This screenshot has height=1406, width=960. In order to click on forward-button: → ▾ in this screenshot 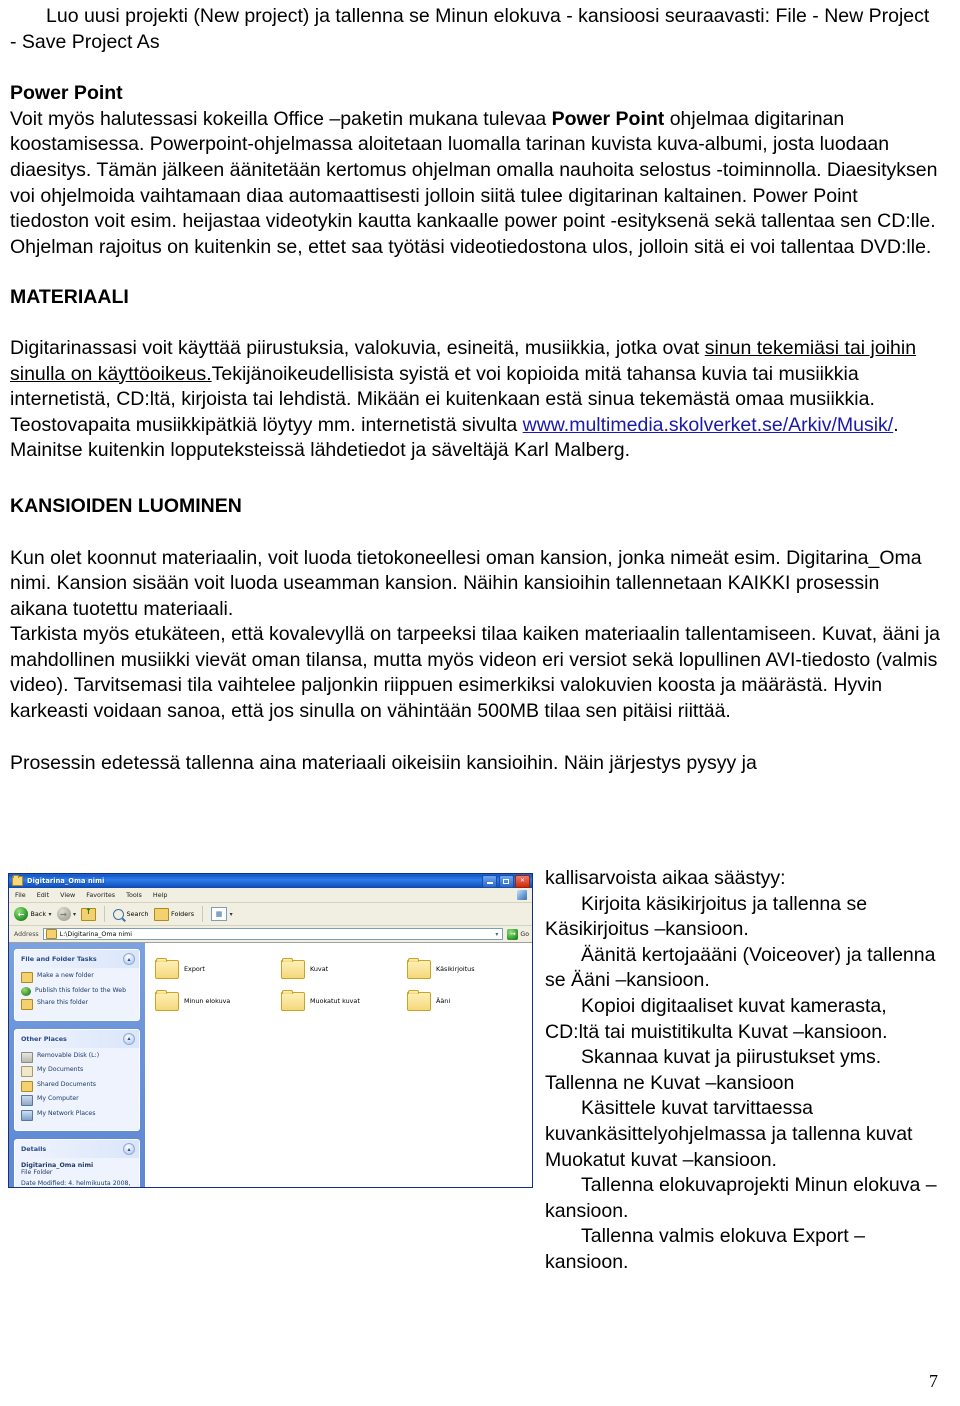, I will do `click(66, 914)`.